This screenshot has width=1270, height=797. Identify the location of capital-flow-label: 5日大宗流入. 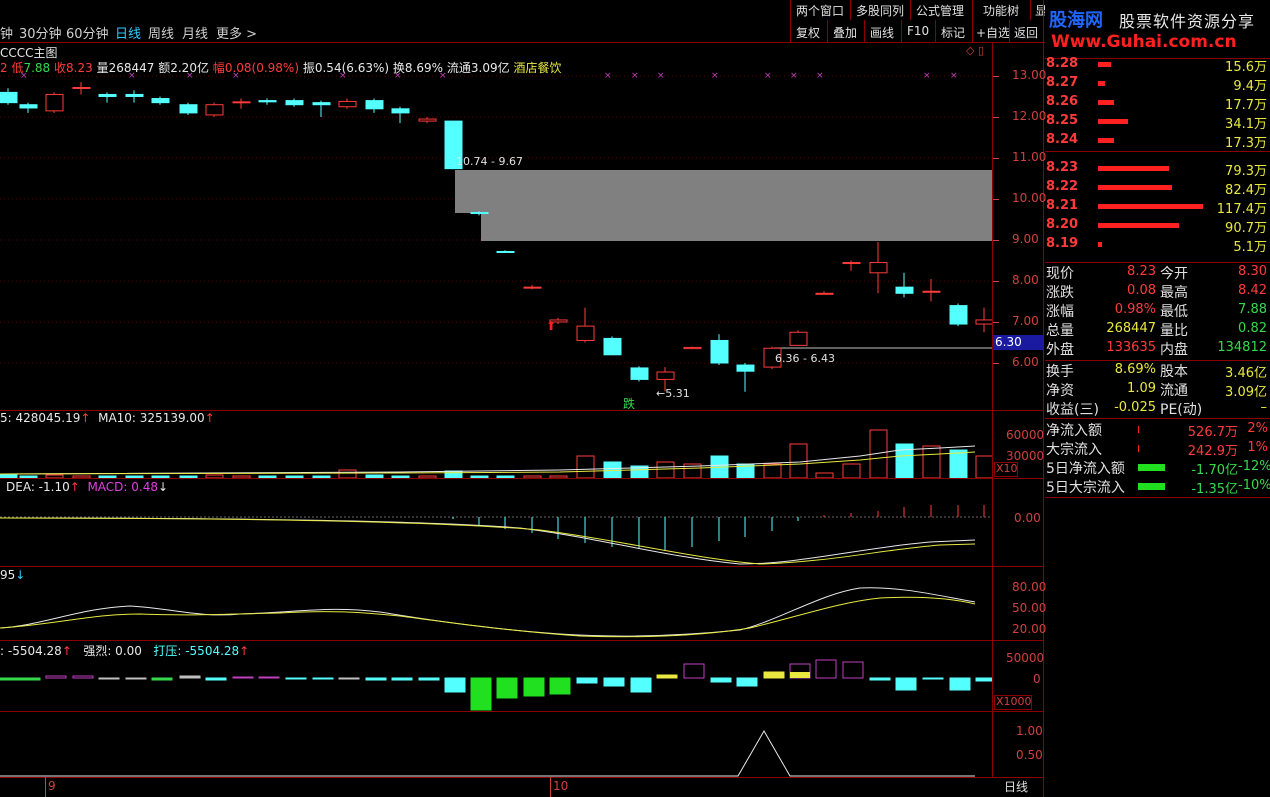
(1085, 488).